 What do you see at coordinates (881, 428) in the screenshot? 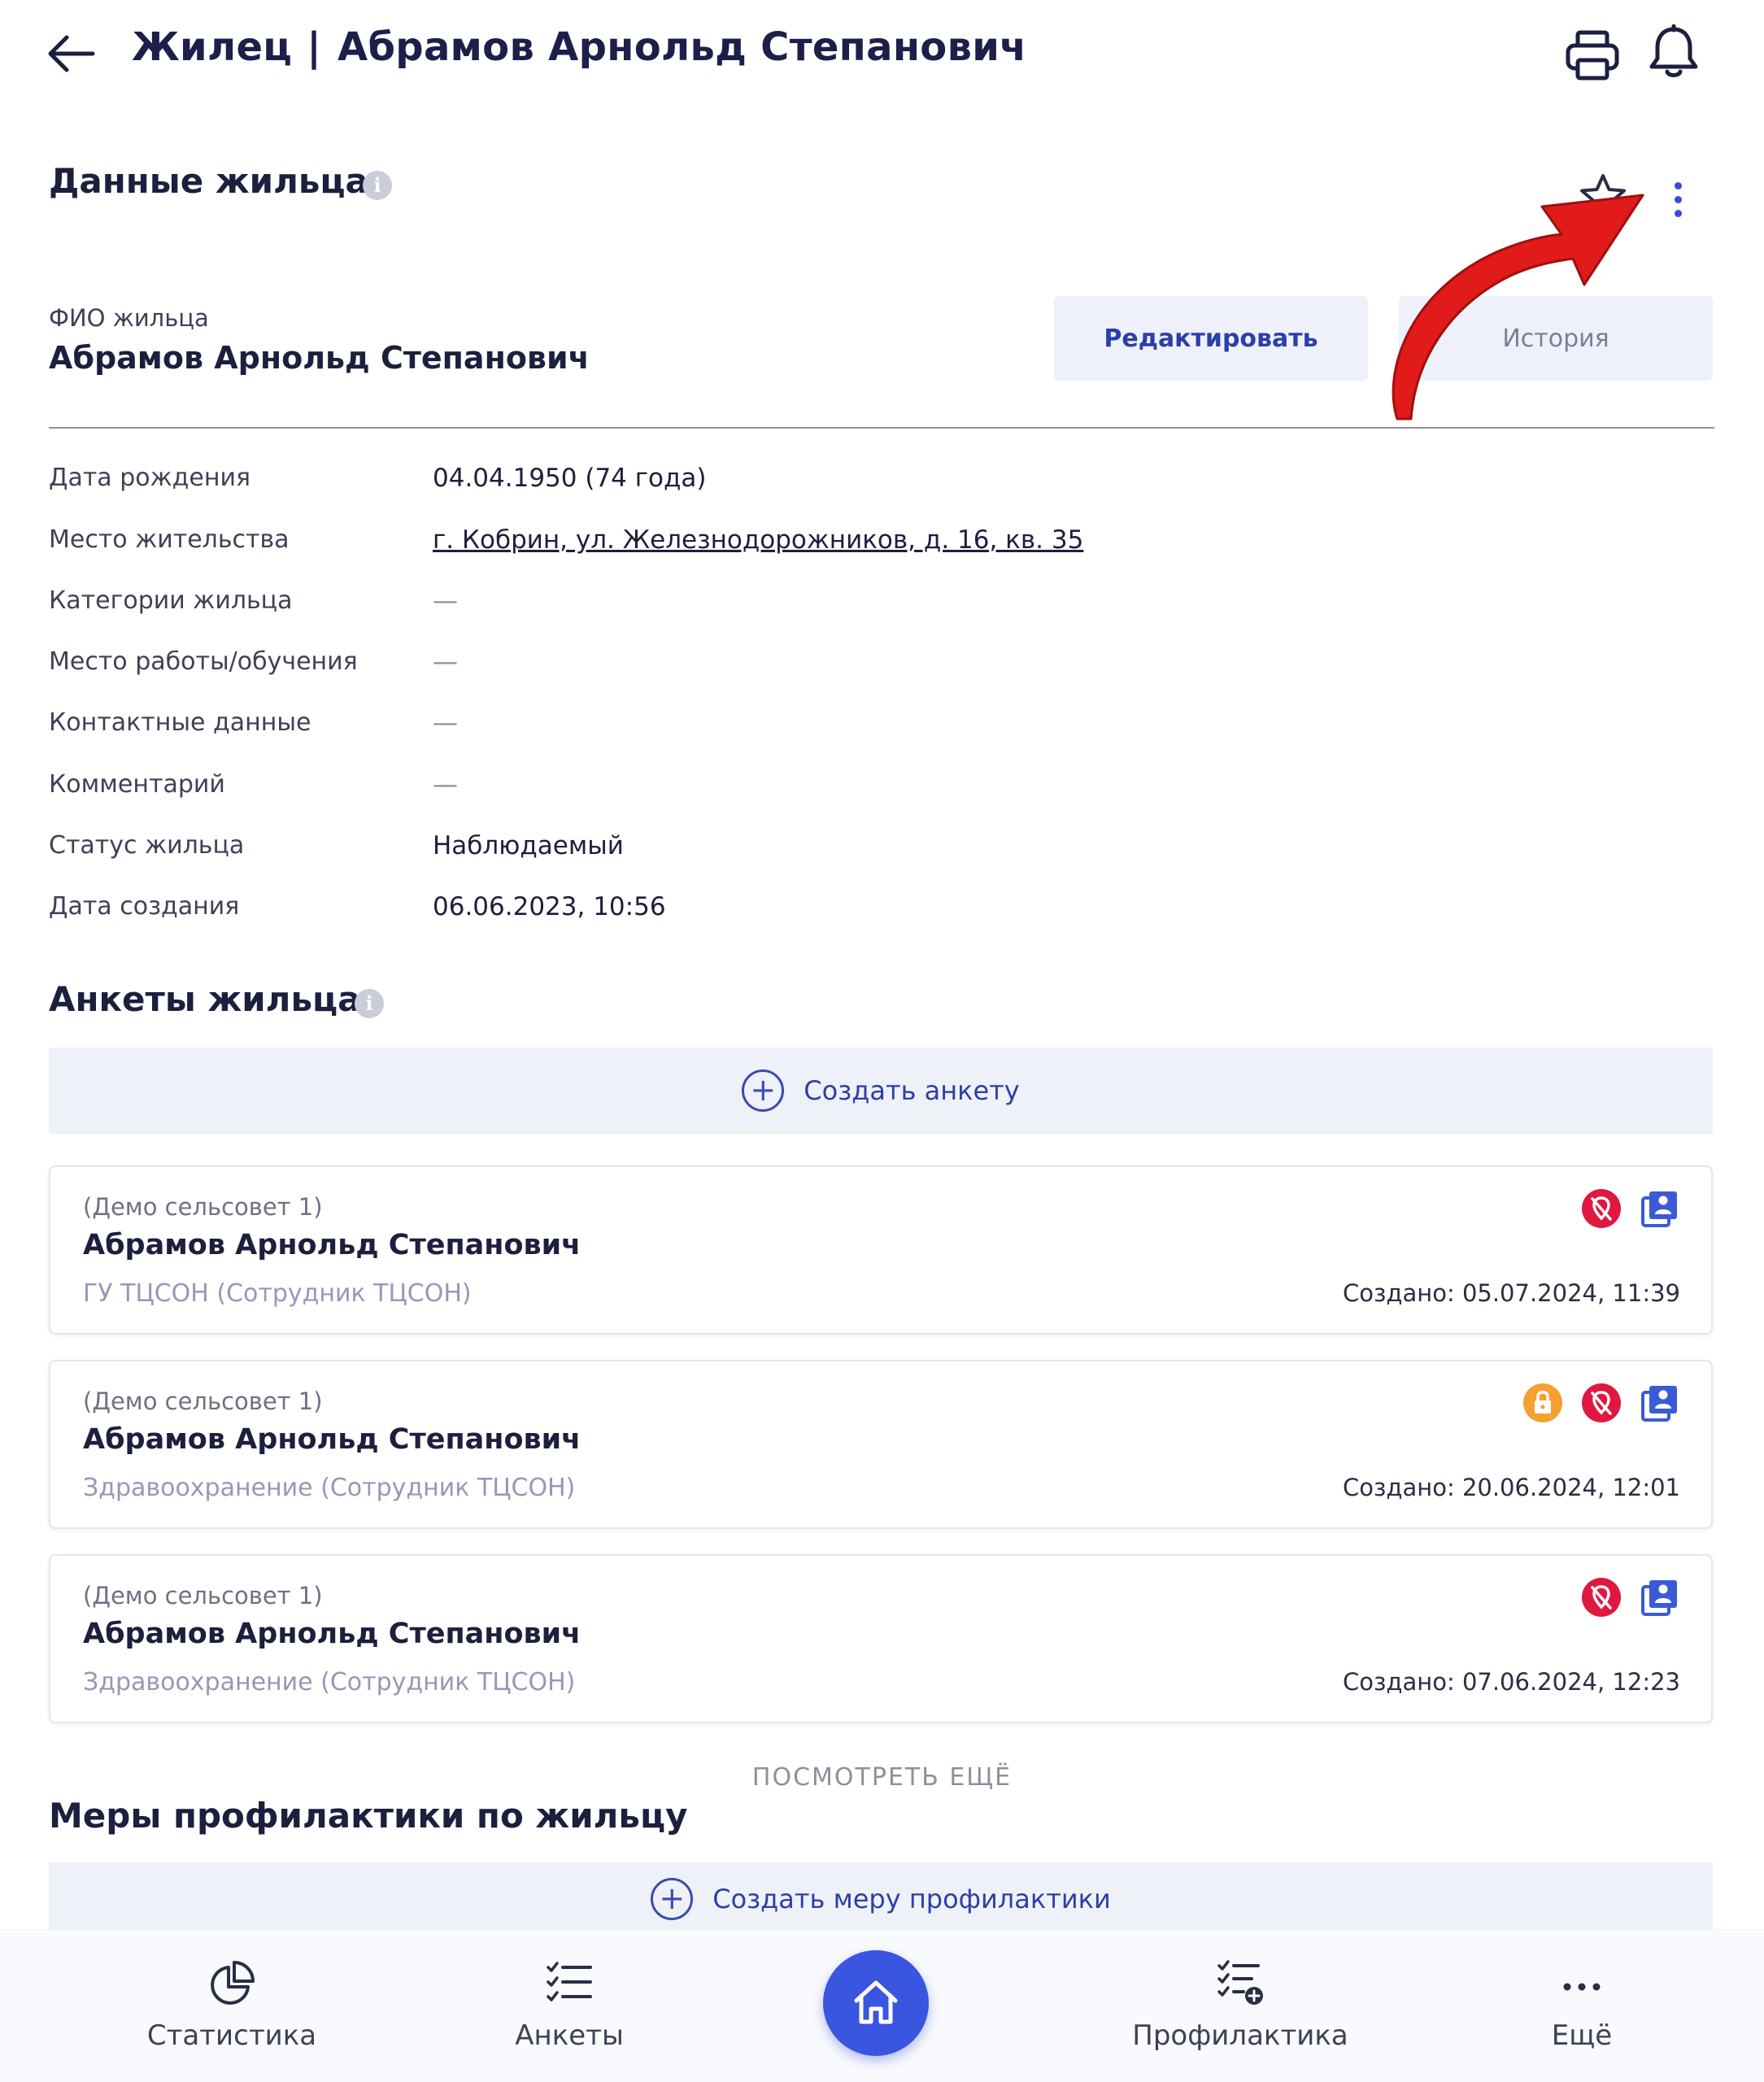
I see `divider` at bounding box center [881, 428].